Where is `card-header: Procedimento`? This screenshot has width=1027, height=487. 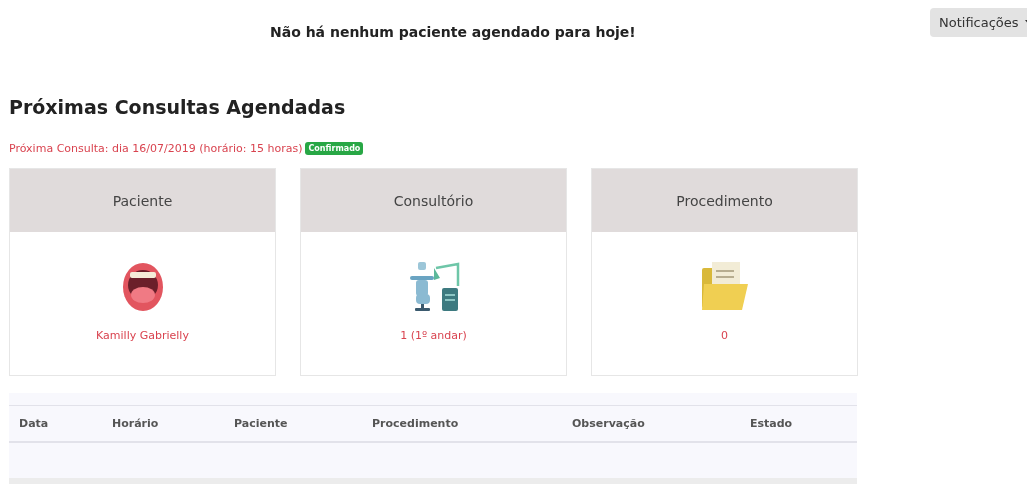
card-header: Procedimento is located at coordinates (724, 200).